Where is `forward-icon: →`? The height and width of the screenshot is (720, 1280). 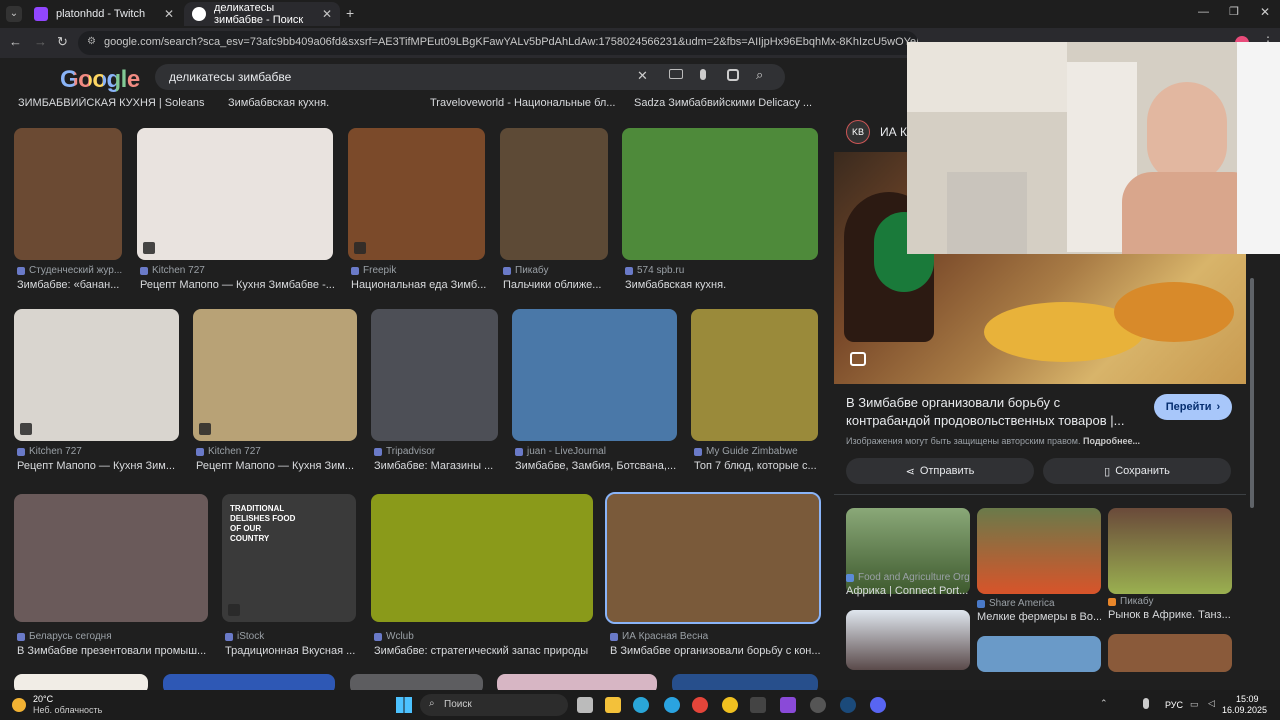 forward-icon: → is located at coordinates (40, 41).